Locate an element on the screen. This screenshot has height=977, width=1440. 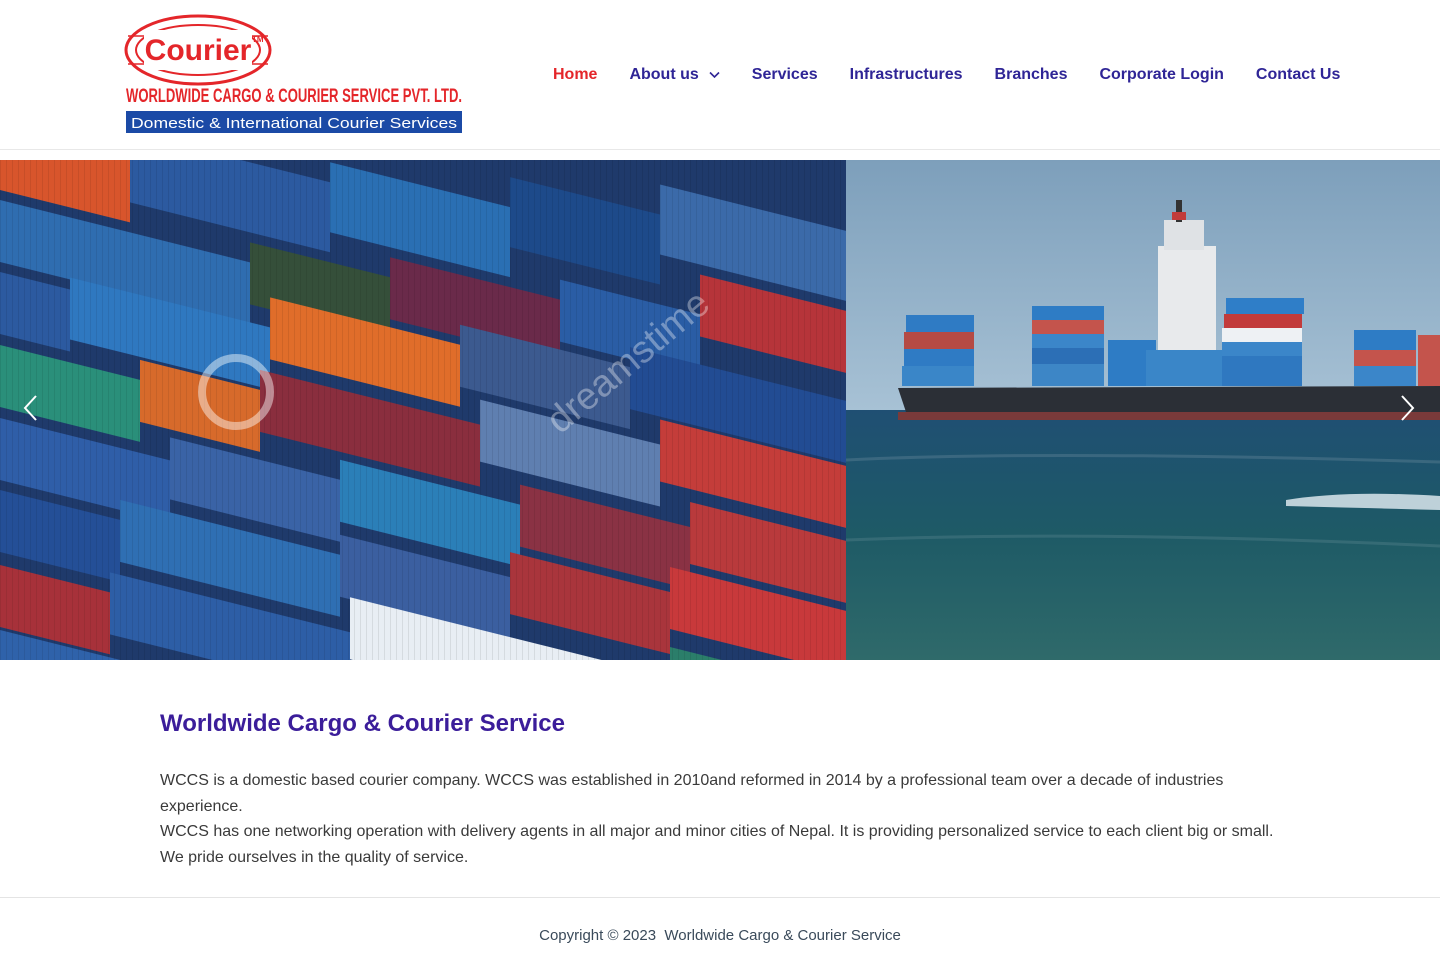
chevron-right-icon is located at coordinates (1408, 410).